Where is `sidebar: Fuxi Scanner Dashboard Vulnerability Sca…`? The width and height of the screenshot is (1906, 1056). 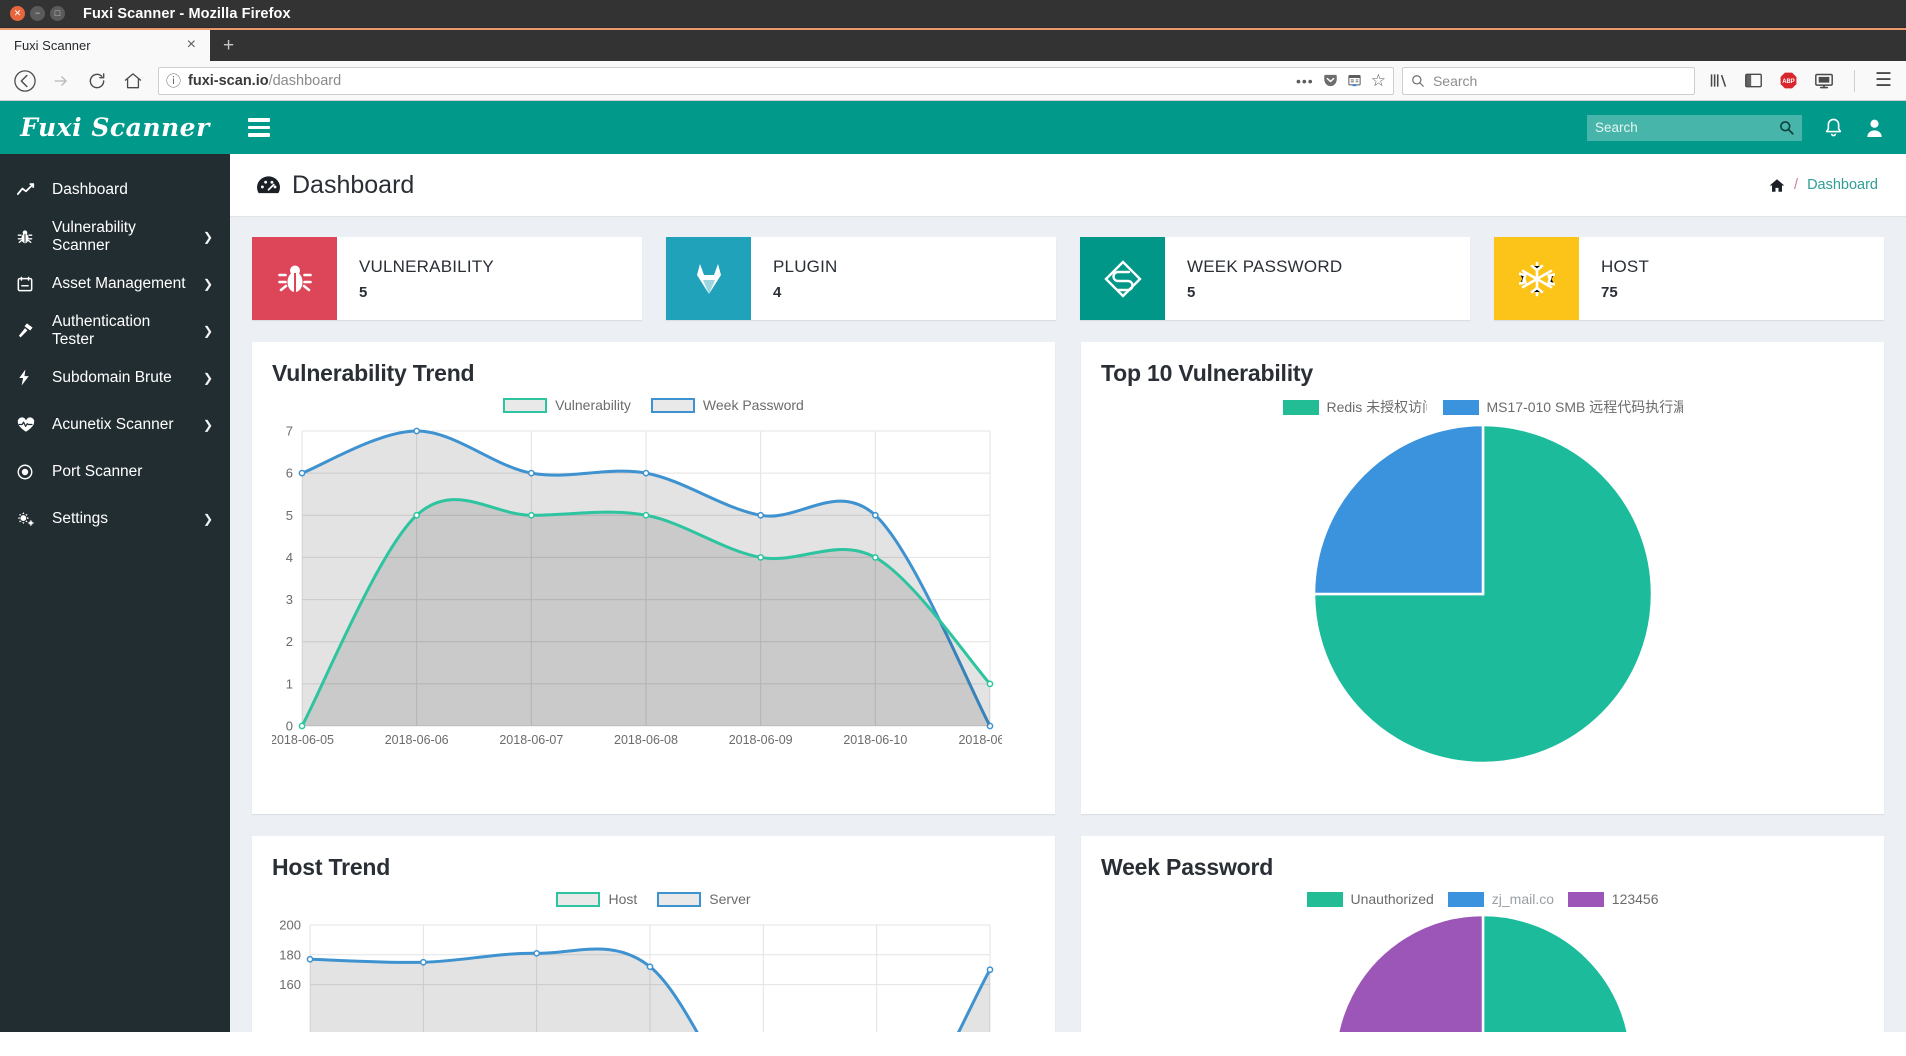 sidebar: Fuxi Scanner Dashboard Vulnerability Sca… is located at coordinates (115, 566).